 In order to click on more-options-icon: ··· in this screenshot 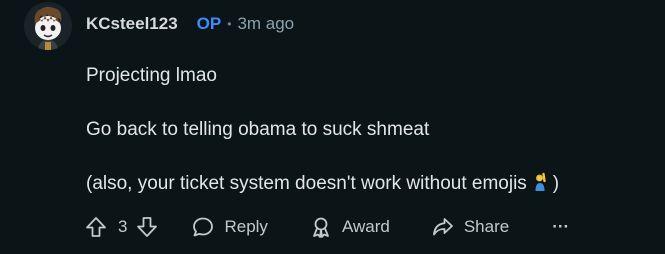, I will do `click(561, 226)`.